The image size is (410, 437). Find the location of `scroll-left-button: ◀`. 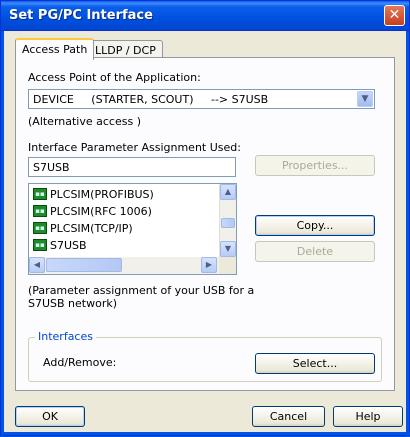

scroll-left-button: ◀ is located at coordinates (37, 265).